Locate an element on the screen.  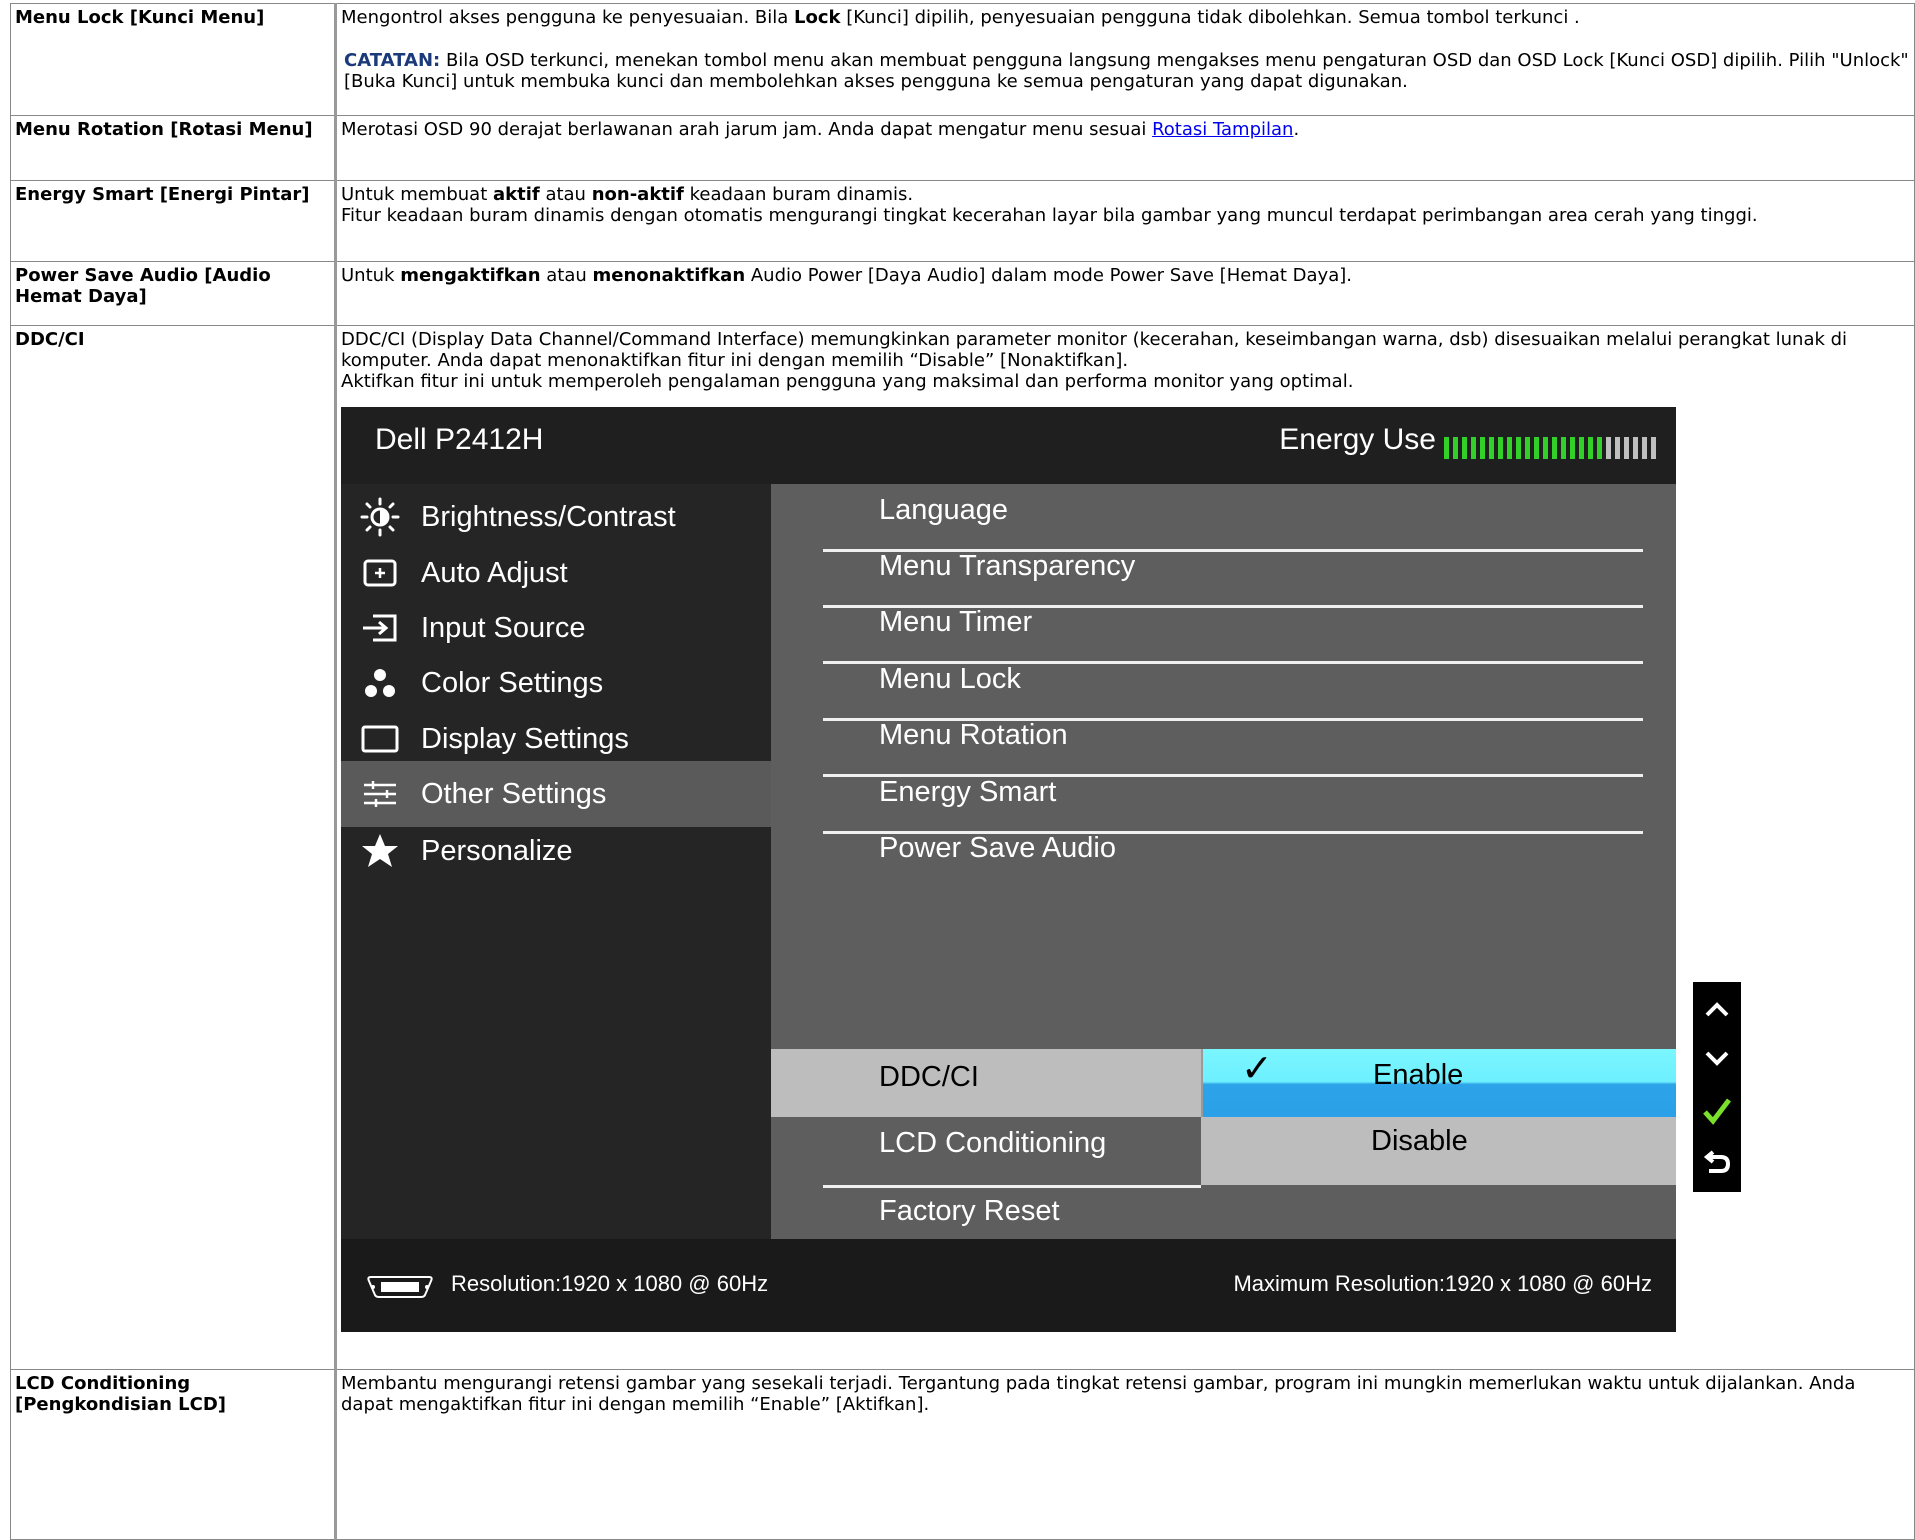
desc-text: Untuk is located at coordinates (371, 275).